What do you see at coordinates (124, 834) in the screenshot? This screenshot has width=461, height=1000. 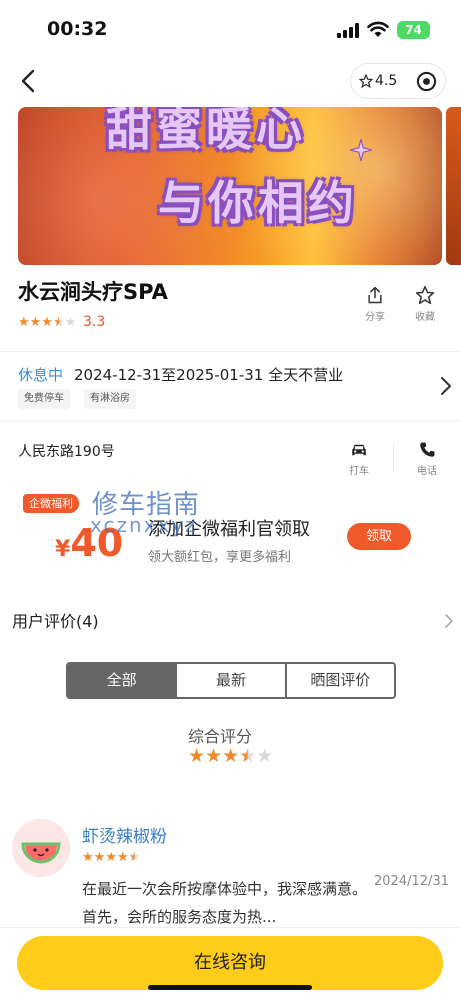 I see `reviewer-name: 虾烫辣椒粉` at bounding box center [124, 834].